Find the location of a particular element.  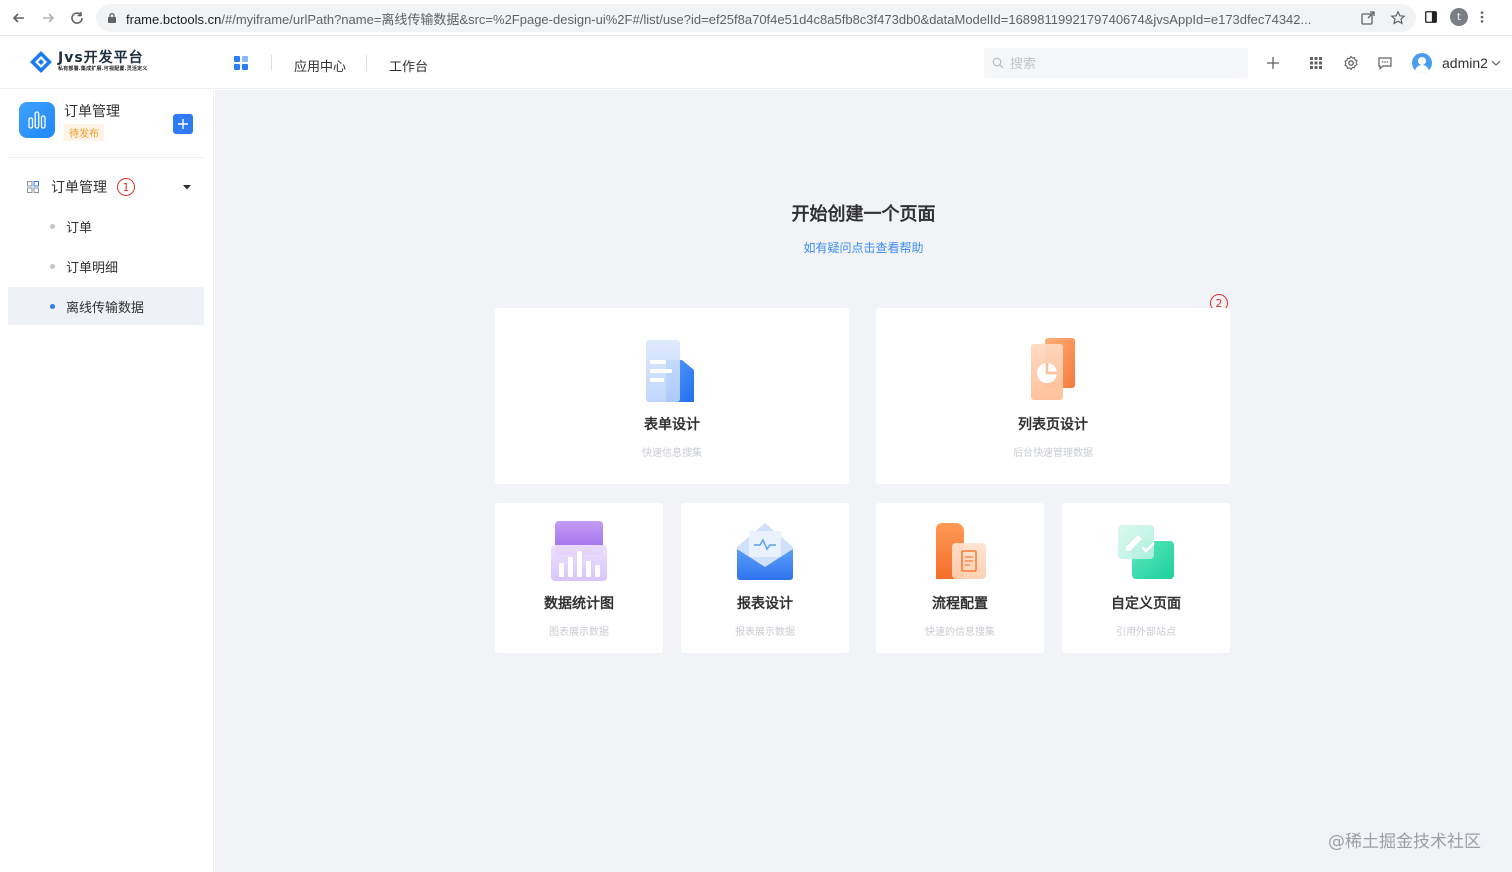

sidebar-item-order: 订单 is located at coordinates (106, 226).